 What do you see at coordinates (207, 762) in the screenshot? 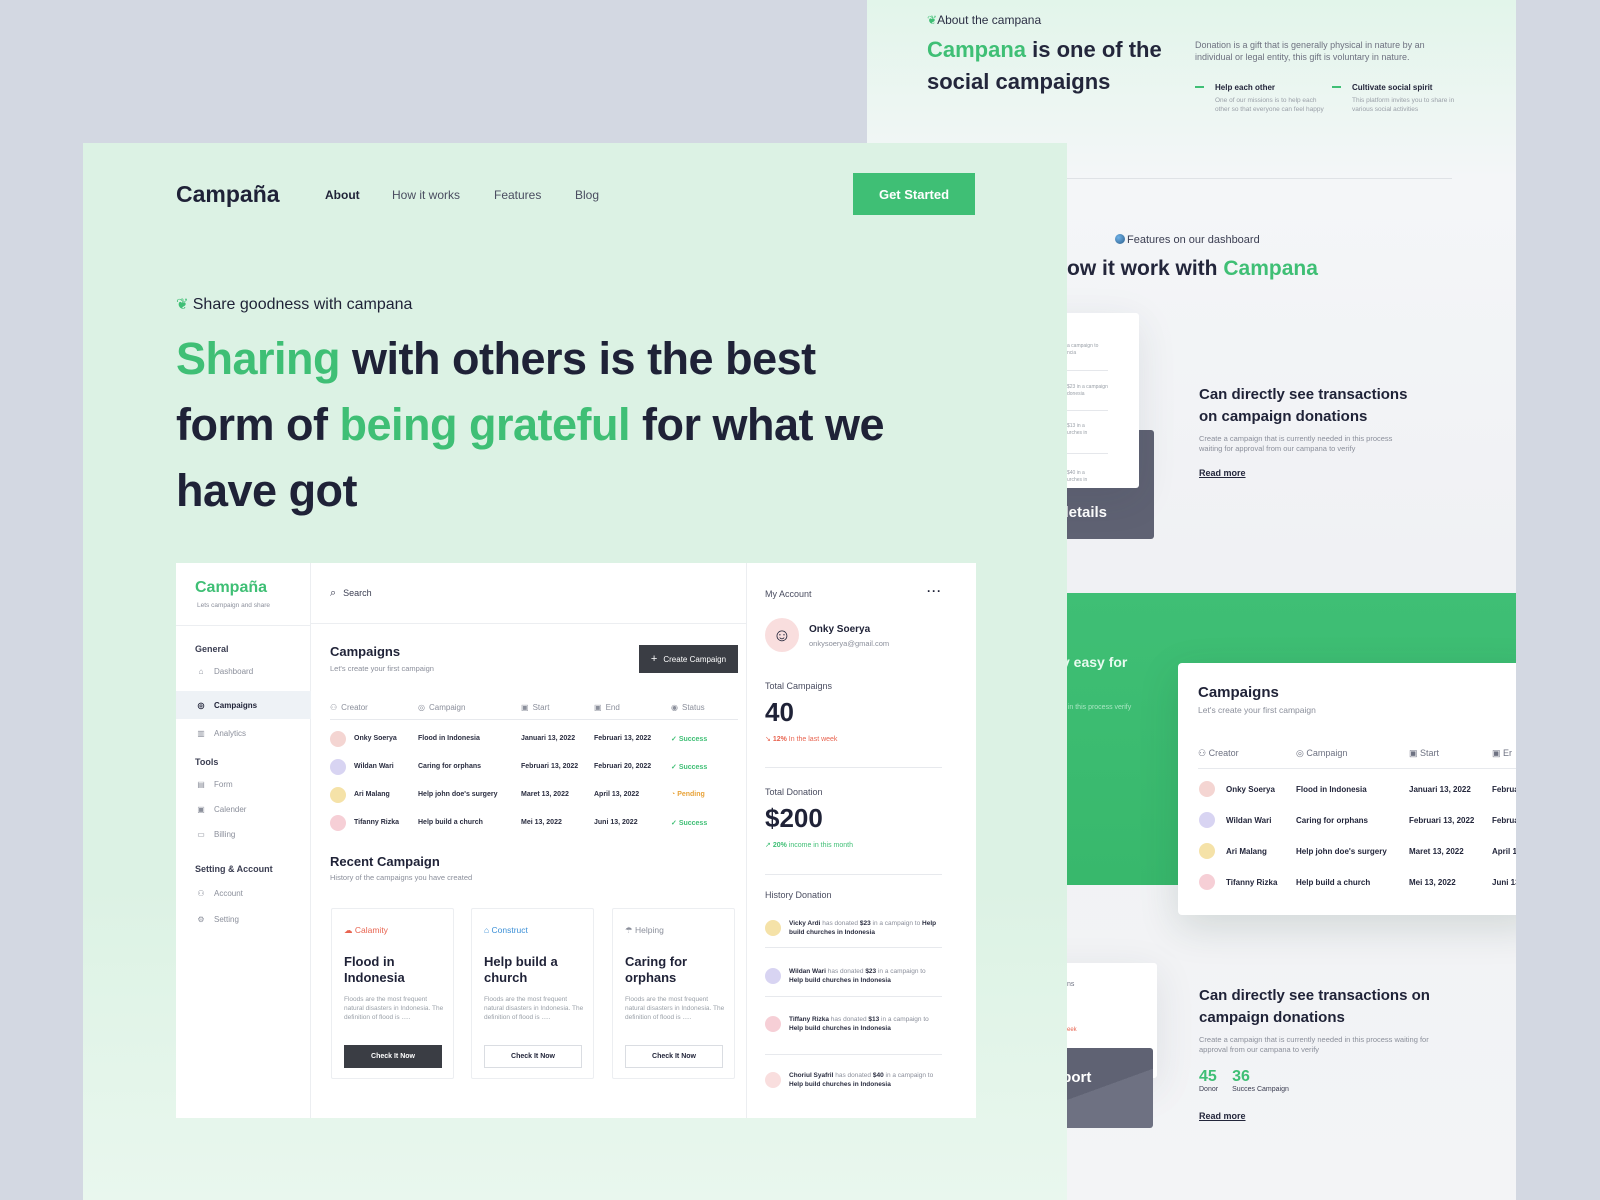
I see `sidebar-group-tools: Tools` at bounding box center [207, 762].